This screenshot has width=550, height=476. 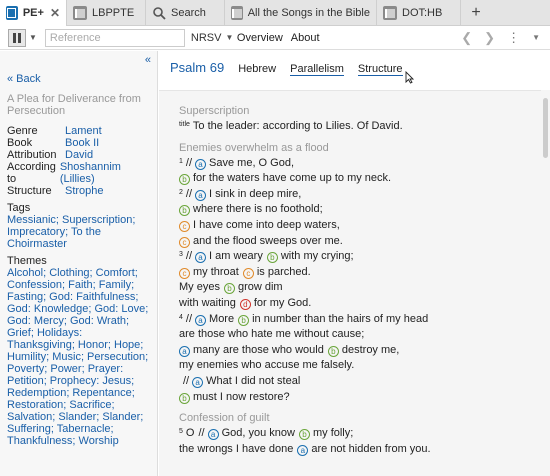 I want to click on property-key: Genre, so click(x=22, y=131).